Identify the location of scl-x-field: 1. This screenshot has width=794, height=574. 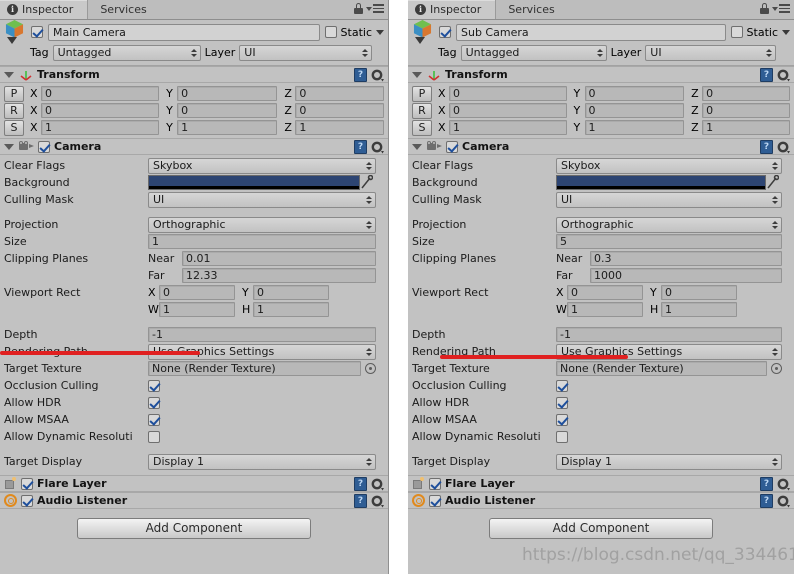
(100, 127).